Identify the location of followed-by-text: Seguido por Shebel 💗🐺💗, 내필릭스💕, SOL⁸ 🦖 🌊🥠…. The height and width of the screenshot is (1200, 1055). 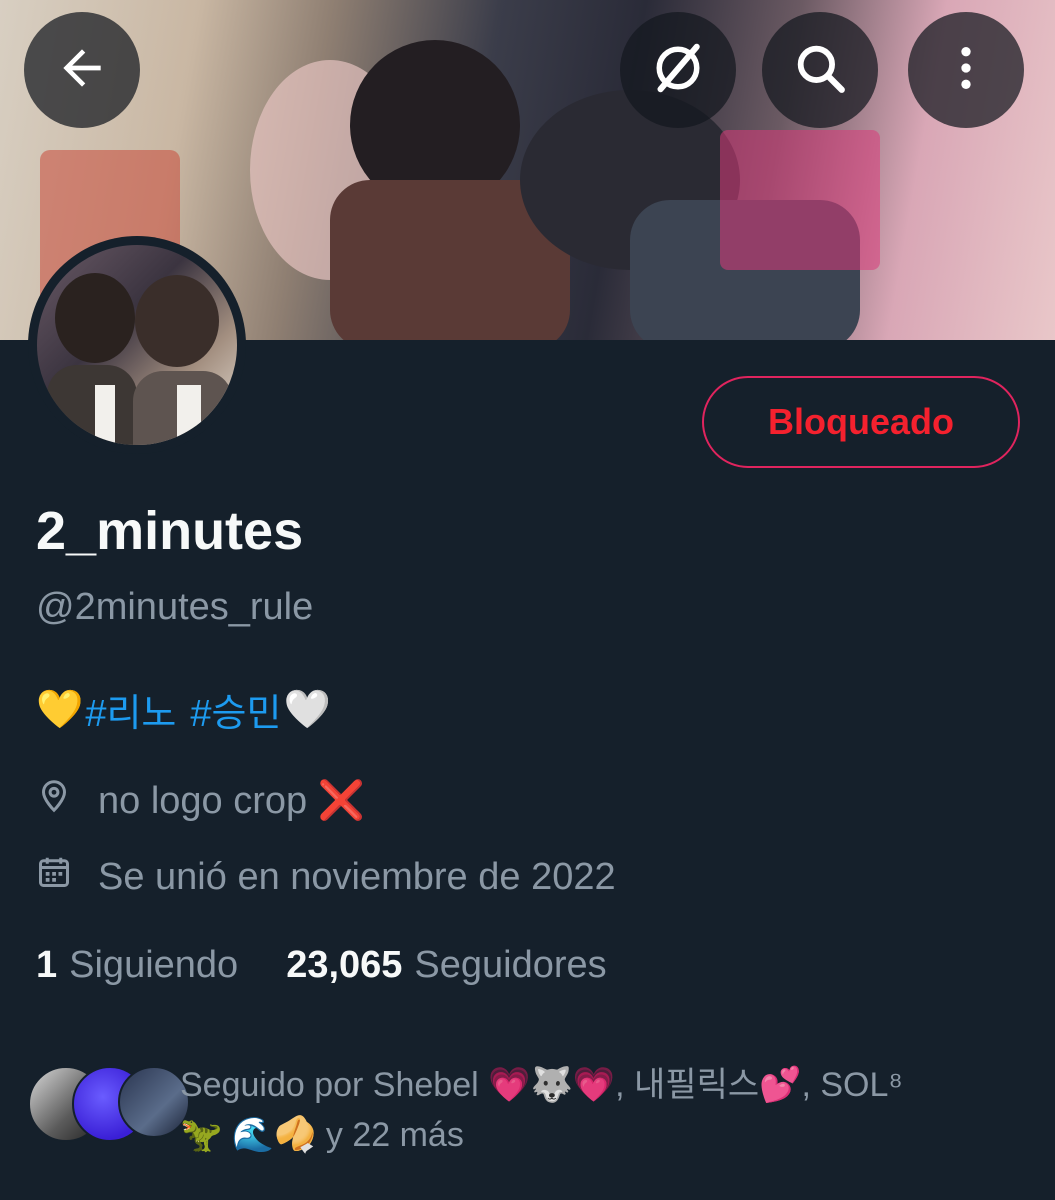
(600, 1110).